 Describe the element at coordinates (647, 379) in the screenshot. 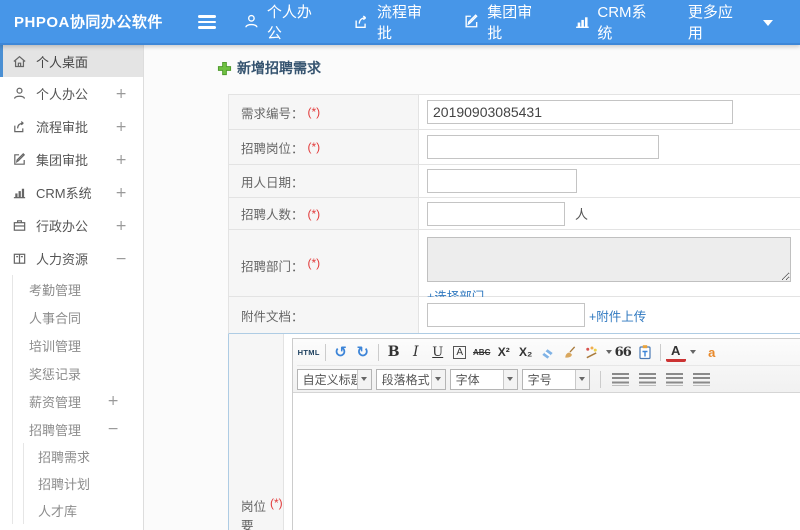

I see `align-center-button` at that location.